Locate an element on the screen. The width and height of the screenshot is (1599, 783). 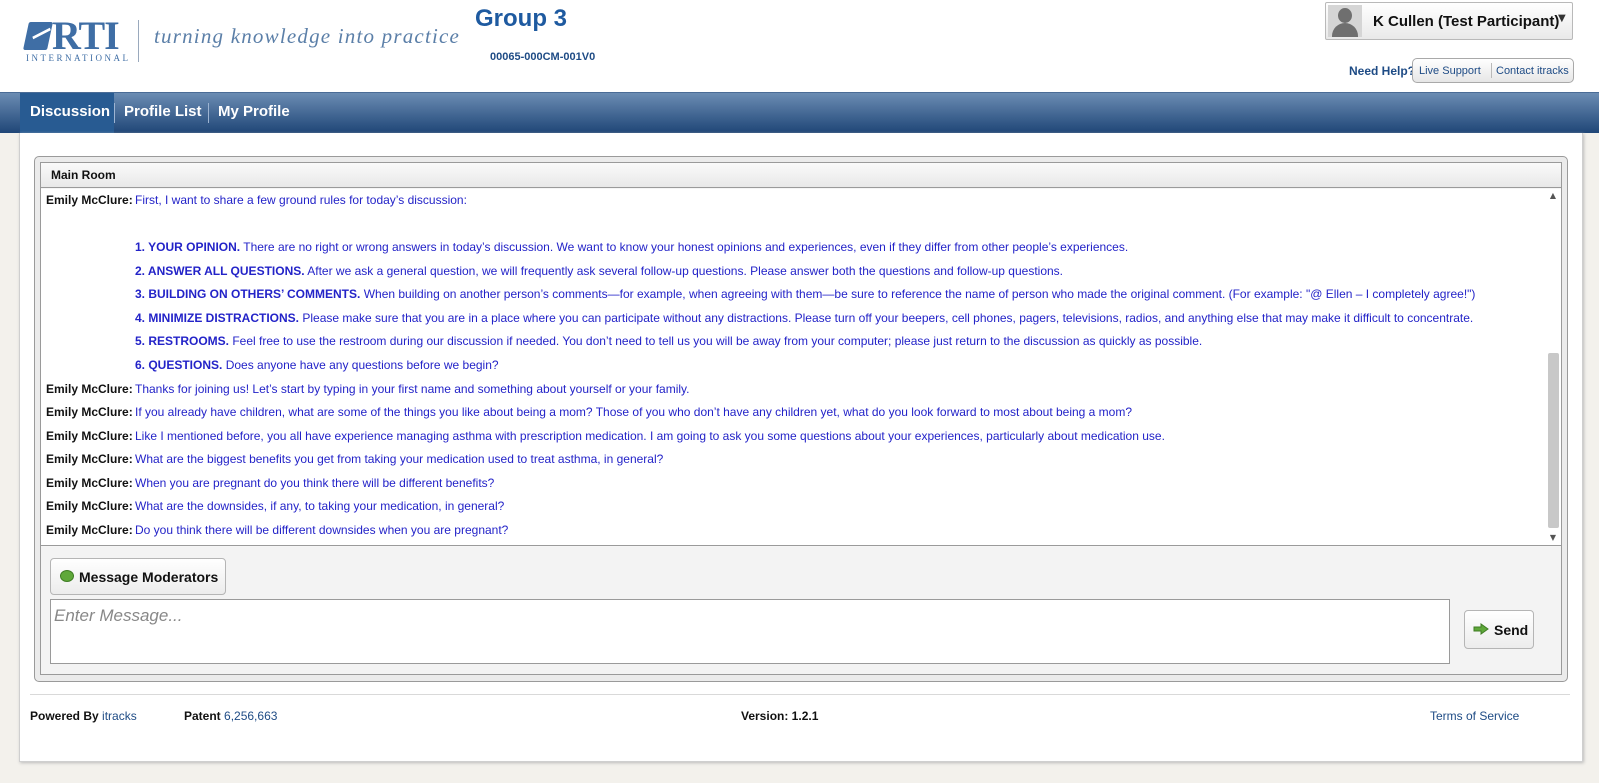
need-help-label: Need Help? is located at coordinates (1382, 71).